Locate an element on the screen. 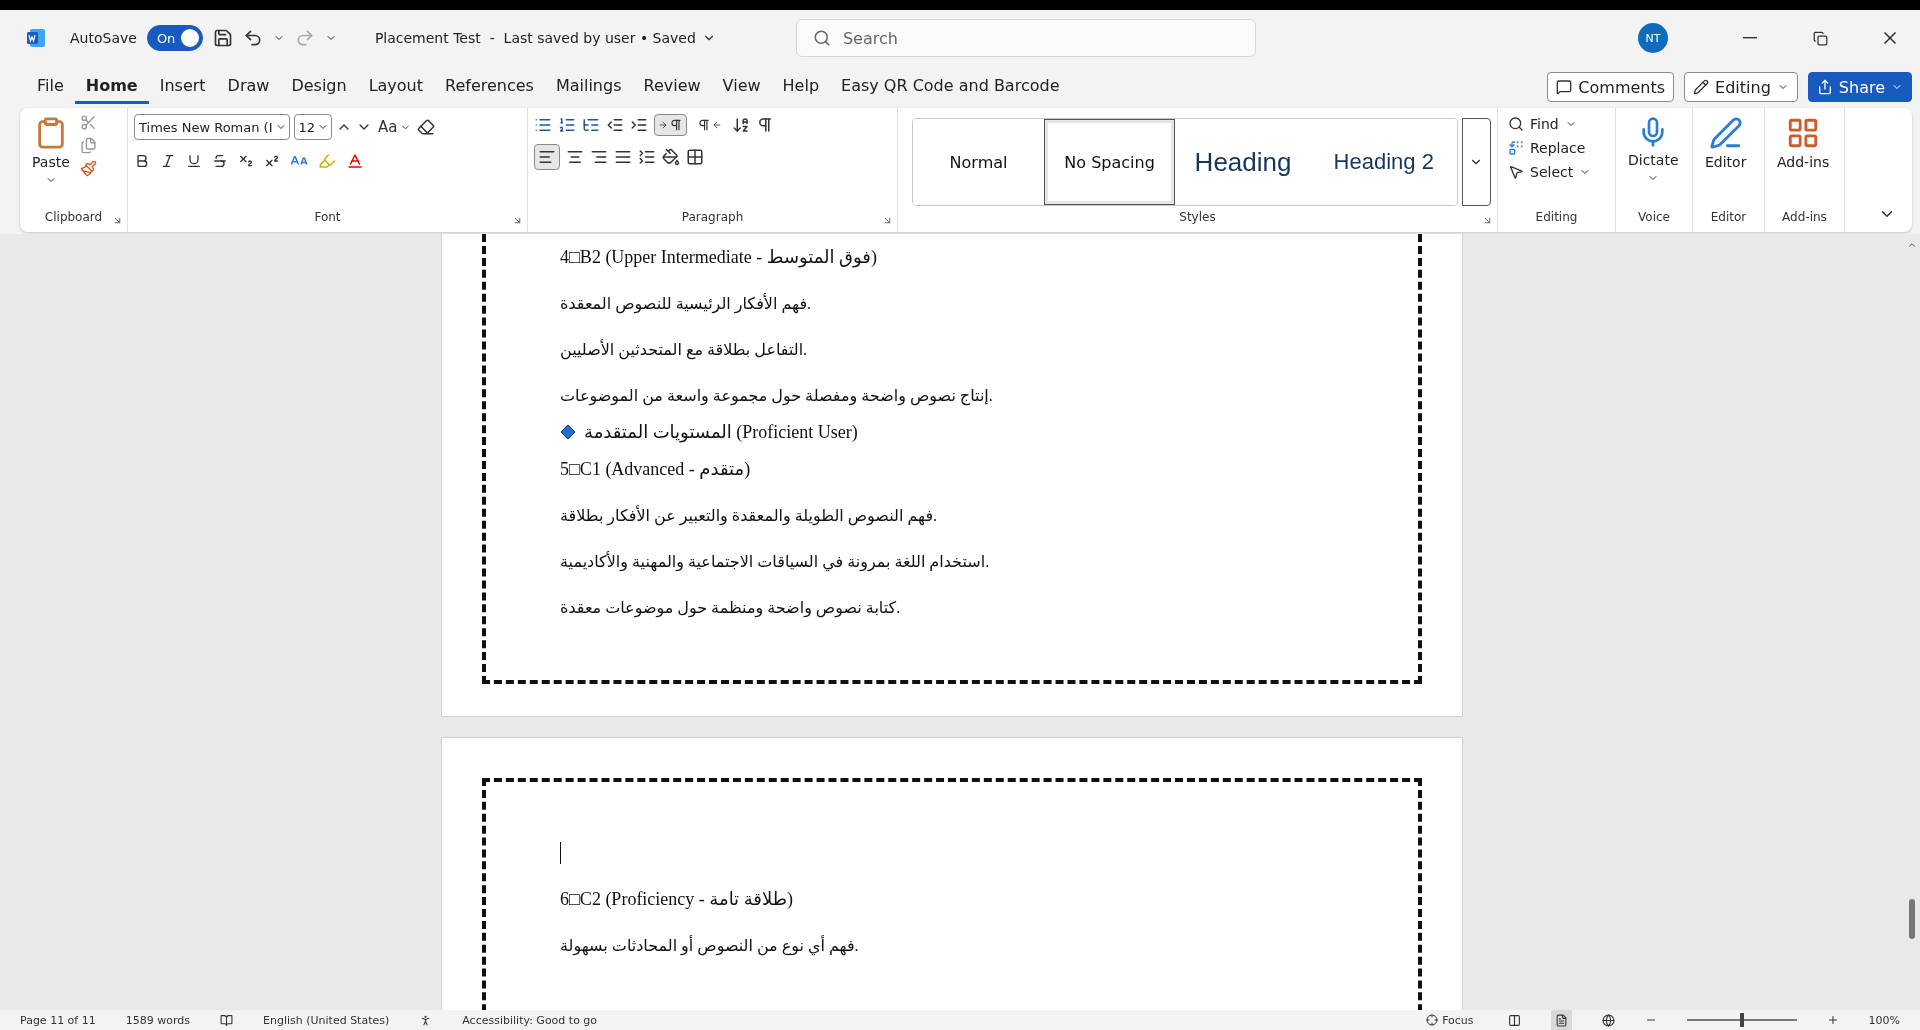 The width and height of the screenshot is (1920, 1030). diamond-bullet-icon is located at coordinates (568, 432).